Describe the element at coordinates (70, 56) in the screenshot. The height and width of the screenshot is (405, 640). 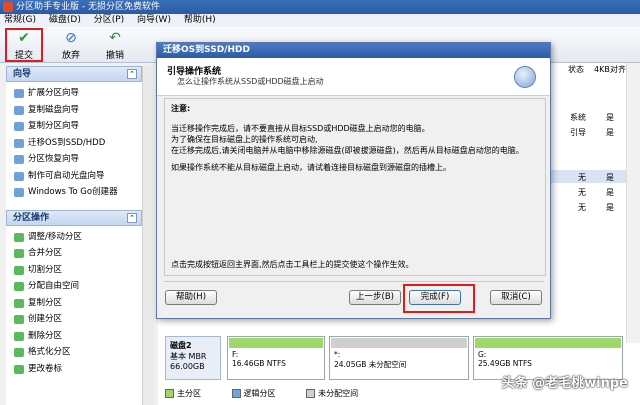
I see `discard-label: 放弃` at that location.